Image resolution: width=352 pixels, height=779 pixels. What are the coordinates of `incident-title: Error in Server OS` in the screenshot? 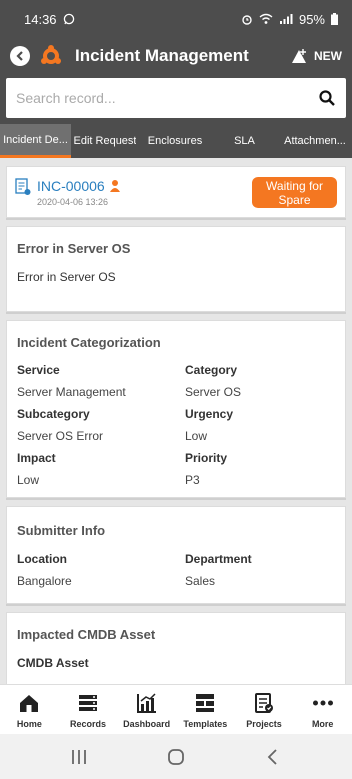 It's located at (74, 248).